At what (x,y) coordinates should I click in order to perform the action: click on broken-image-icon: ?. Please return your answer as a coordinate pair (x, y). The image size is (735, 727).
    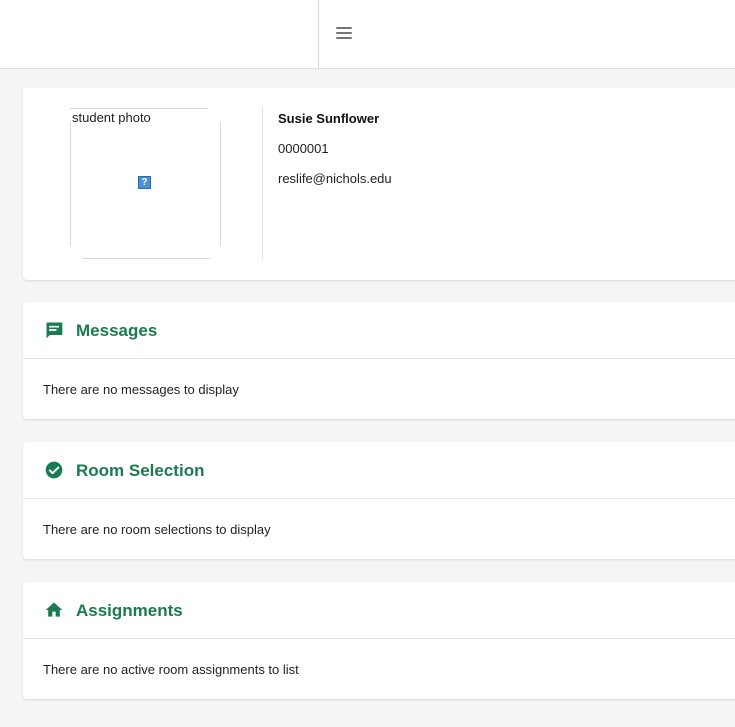
    Looking at the image, I should click on (144, 182).